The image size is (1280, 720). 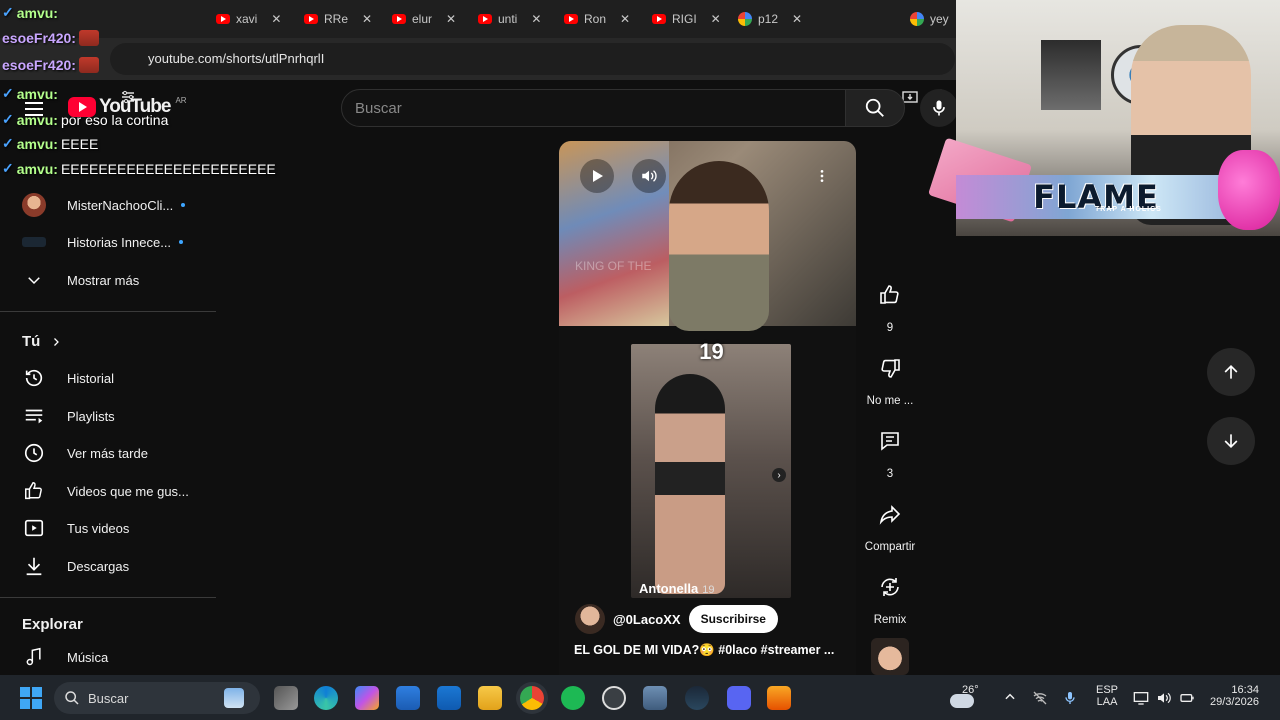 I want to click on like-button: 9, so click(x=890, y=303).